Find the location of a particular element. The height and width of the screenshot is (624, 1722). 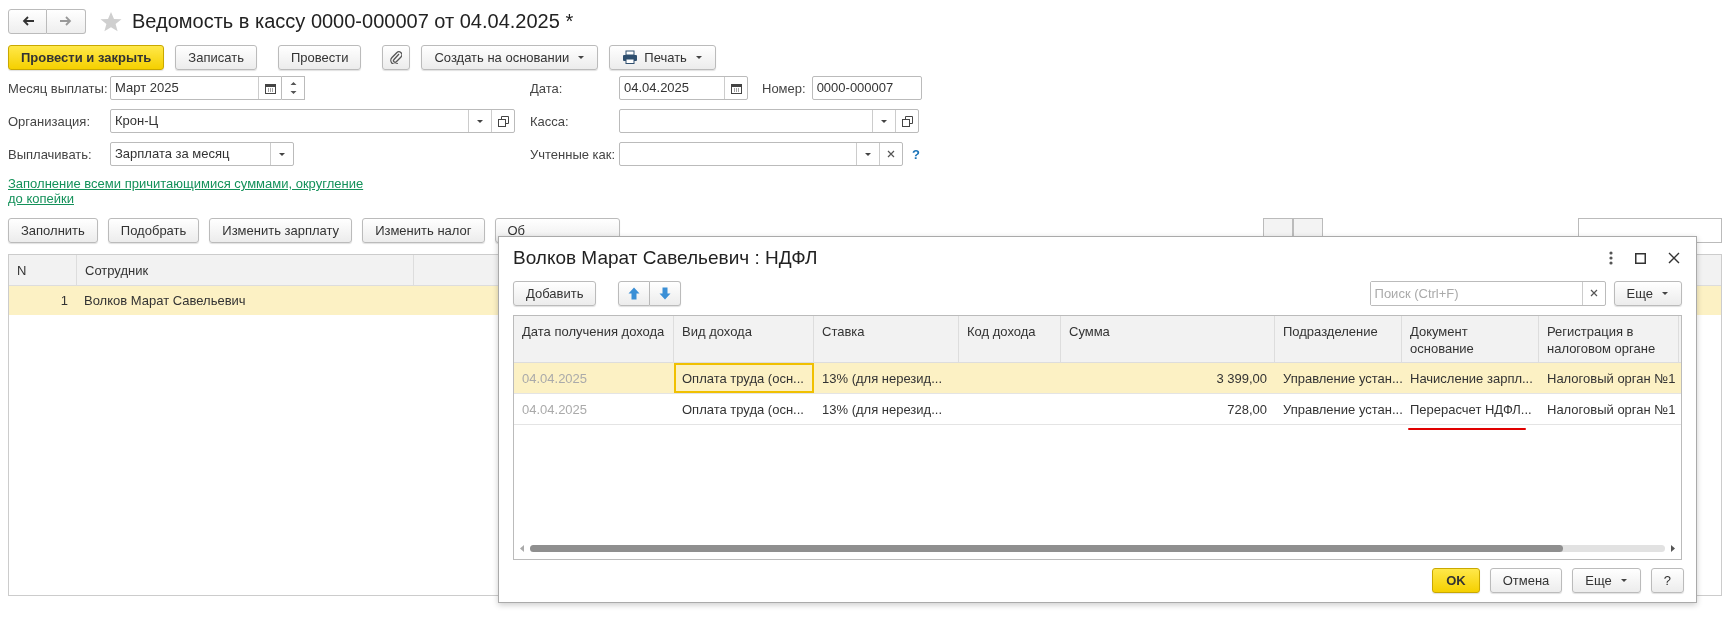

toolbar-button: Записать is located at coordinates (216, 57).